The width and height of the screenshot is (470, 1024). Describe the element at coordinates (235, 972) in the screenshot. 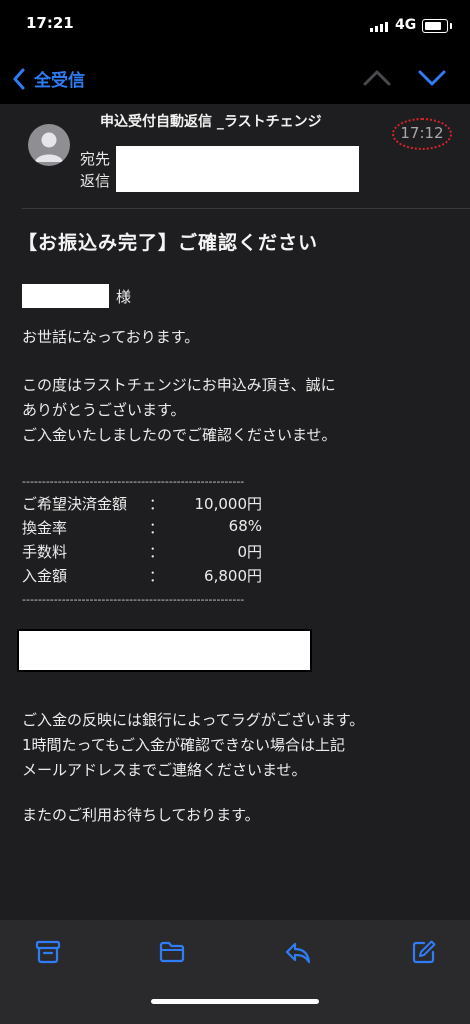

I see `bottom-toolbar` at that location.